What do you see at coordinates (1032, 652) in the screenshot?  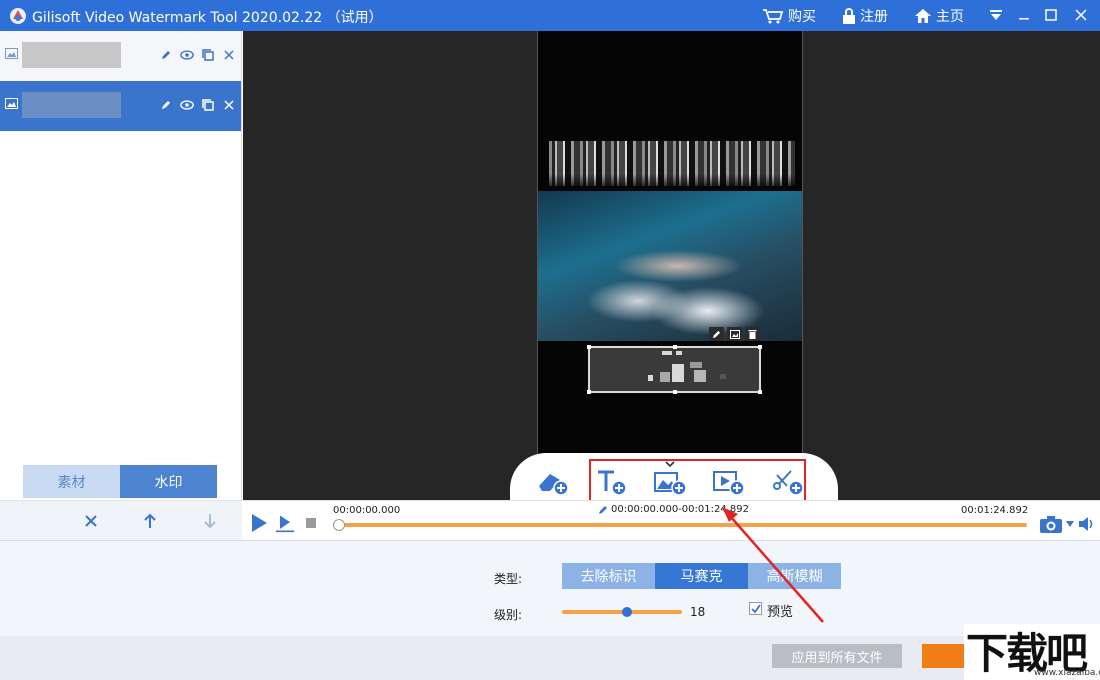 I see `site-watermark-logo: 下载吧 www.xiazaiba.com` at bounding box center [1032, 652].